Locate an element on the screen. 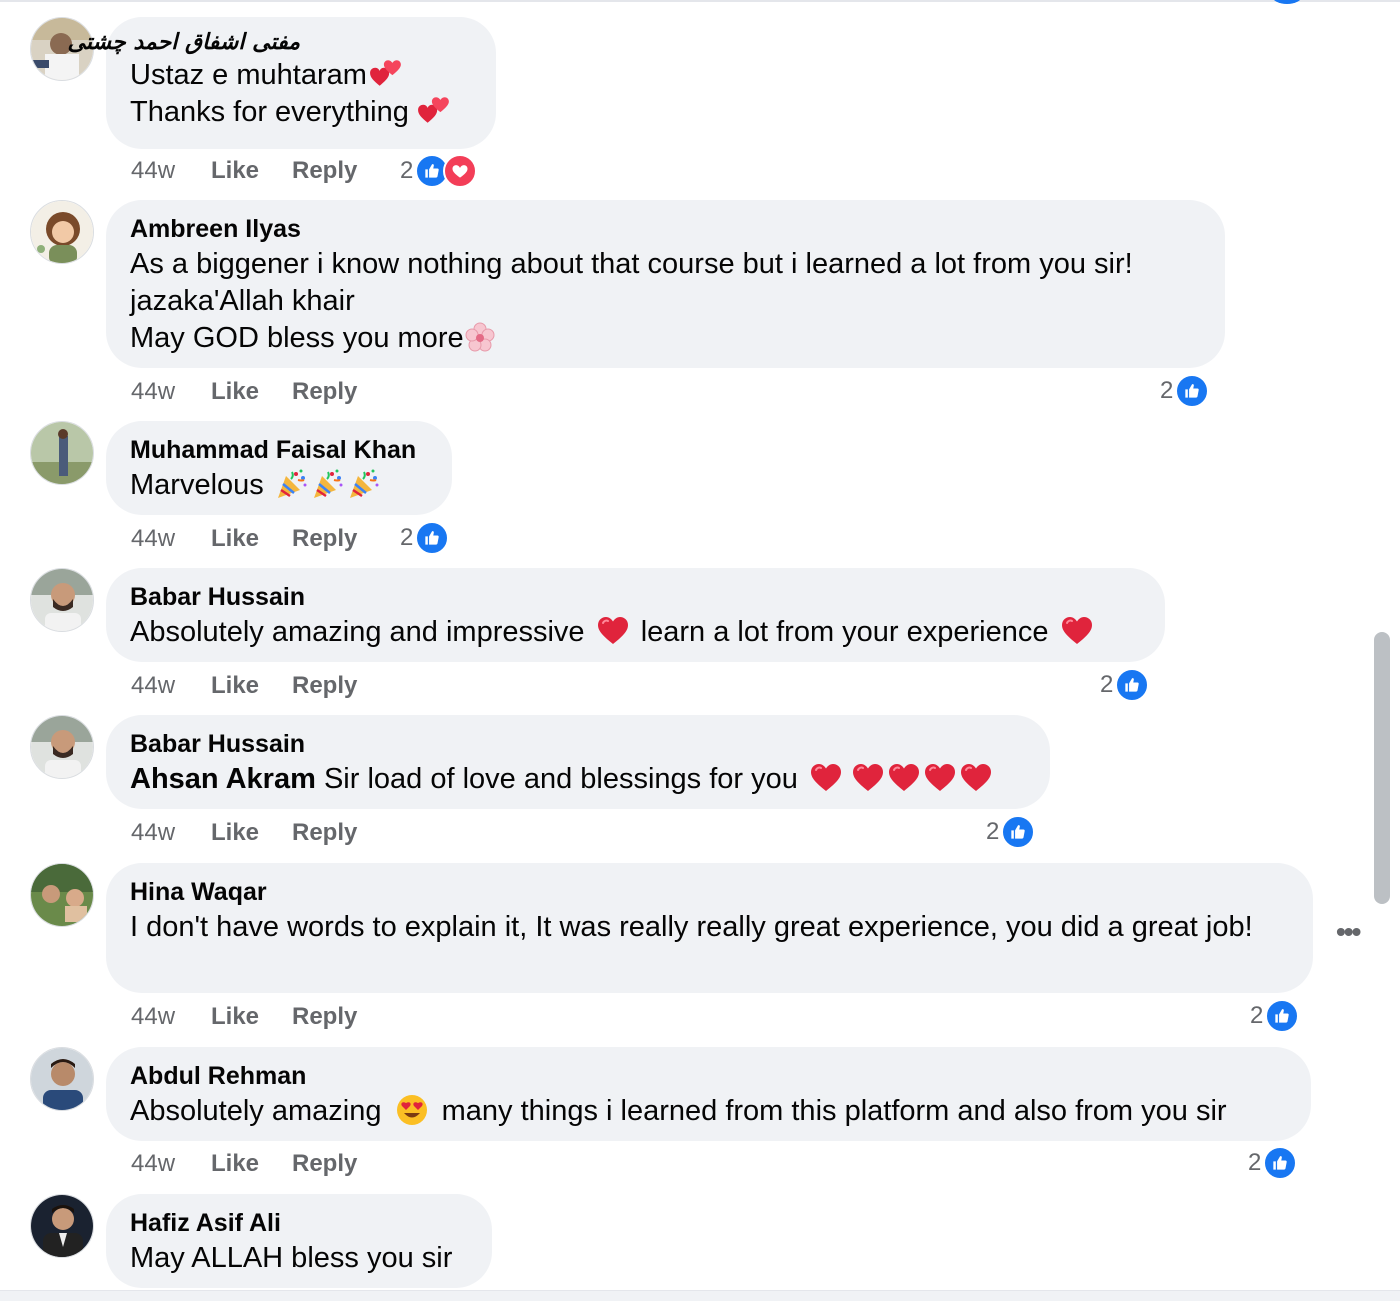  two-hearts-icon is located at coordinates (434, 110).